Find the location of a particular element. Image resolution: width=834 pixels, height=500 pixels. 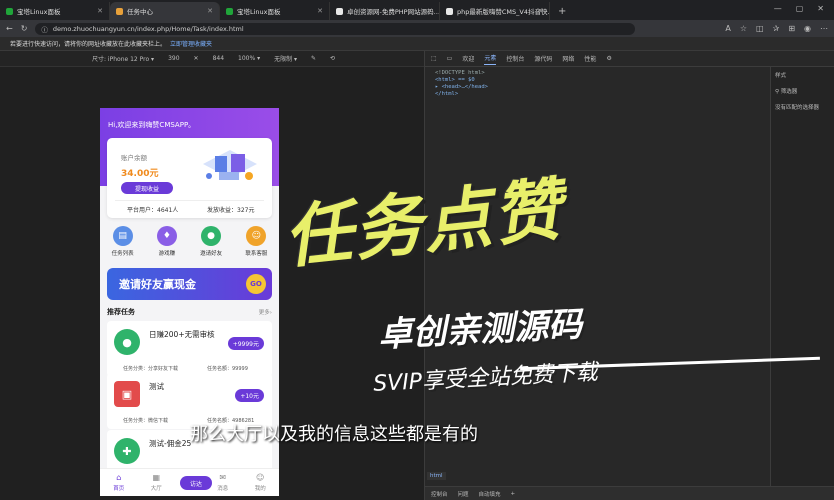

close-window-icon: ✕ is located at coordinates (820, 8).